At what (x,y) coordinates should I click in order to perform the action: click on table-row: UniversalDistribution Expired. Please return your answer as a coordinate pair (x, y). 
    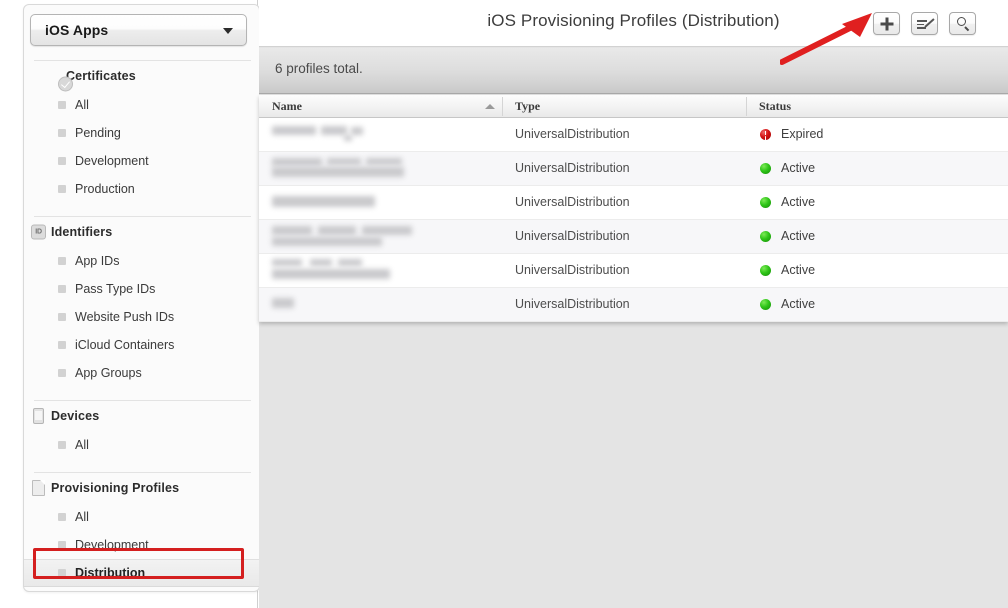
    Looking at the image, I should click on (633, 135).